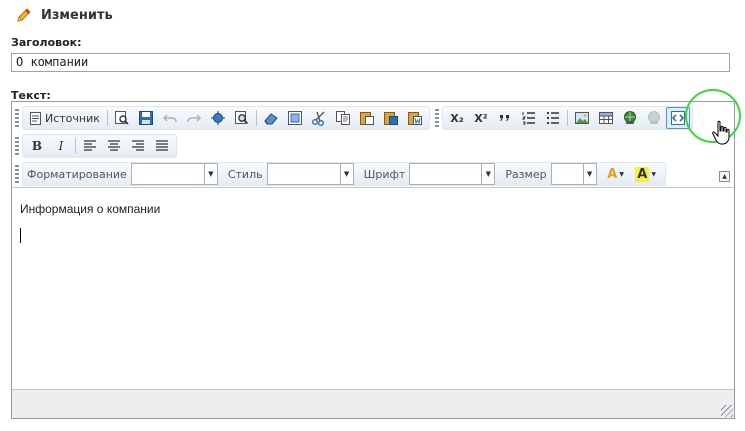 The width and height of the screenshot is (745, 431). What do you see at coordinates (457, 118) in the screenshot?
I see `subscript-button: X₂` at bounding box center [457, 118].